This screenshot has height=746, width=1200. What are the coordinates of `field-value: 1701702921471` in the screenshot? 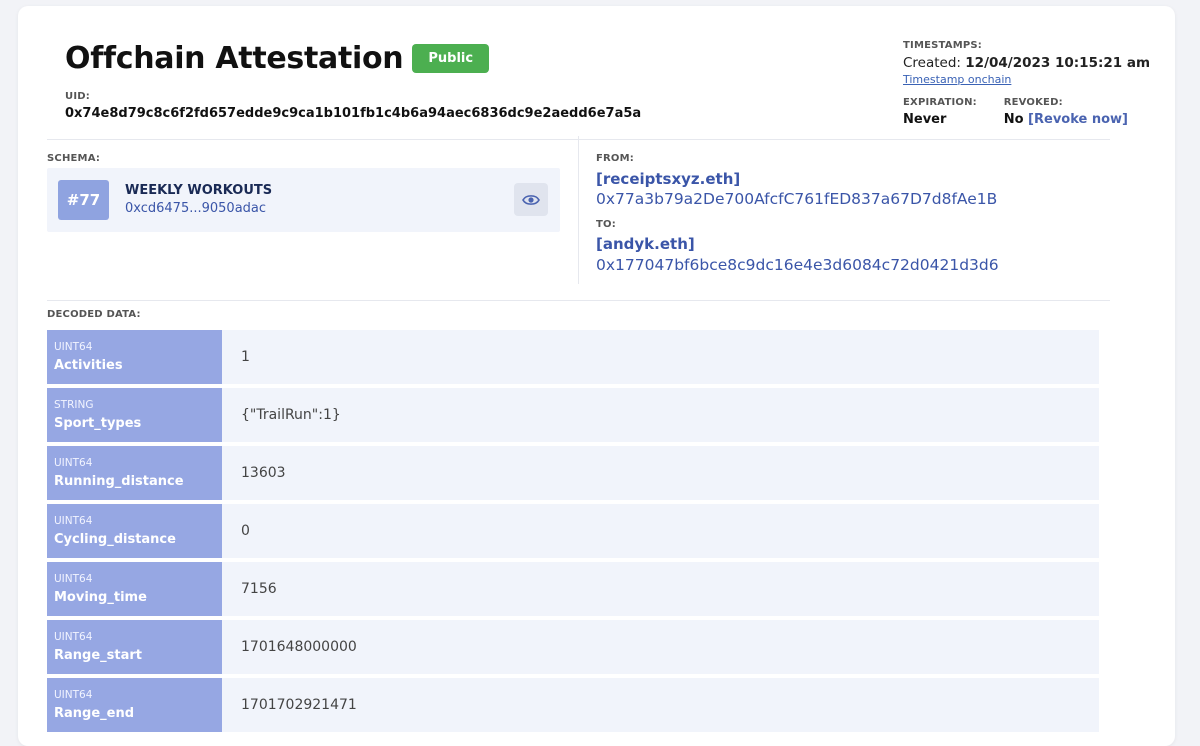 It's located at (660, 705).